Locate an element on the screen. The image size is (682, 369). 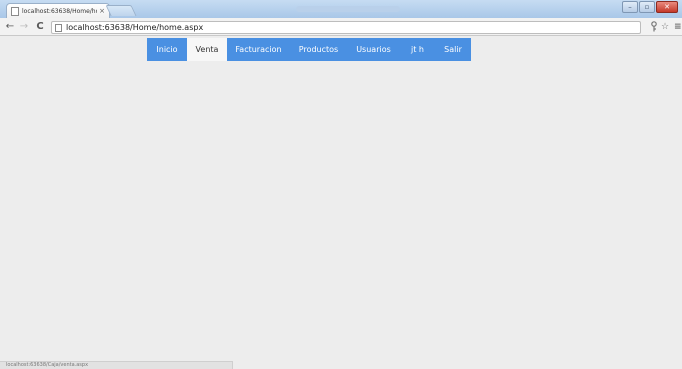
window-title is located at coordinates (348, 9).